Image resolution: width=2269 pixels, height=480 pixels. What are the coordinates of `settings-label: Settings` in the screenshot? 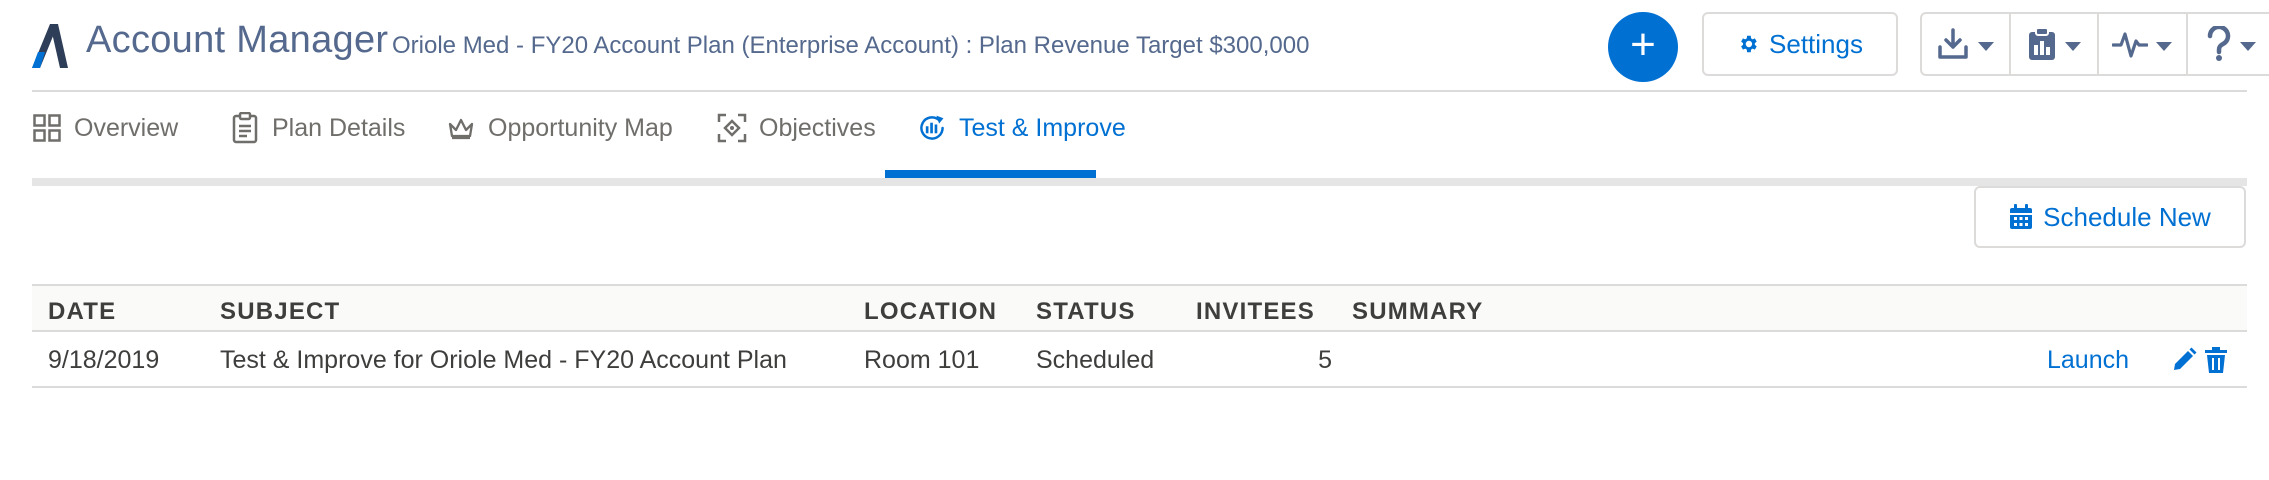 It's located at (1816, 43).